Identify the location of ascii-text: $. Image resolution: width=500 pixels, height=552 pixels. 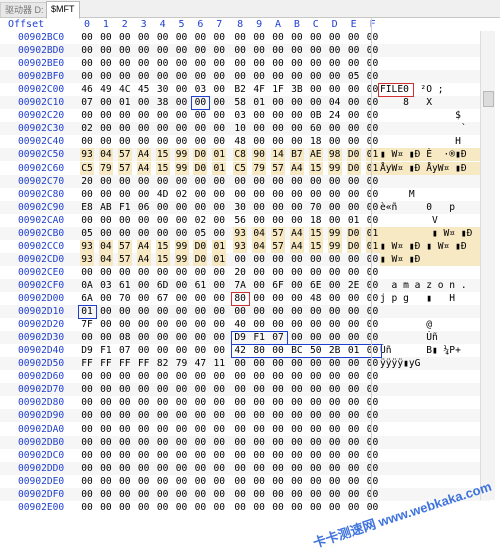
(430, 115).